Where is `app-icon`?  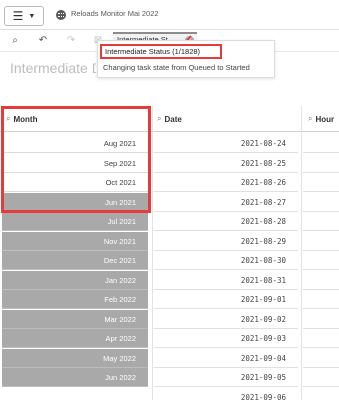
app-icon is located at coordinates (61, 15).